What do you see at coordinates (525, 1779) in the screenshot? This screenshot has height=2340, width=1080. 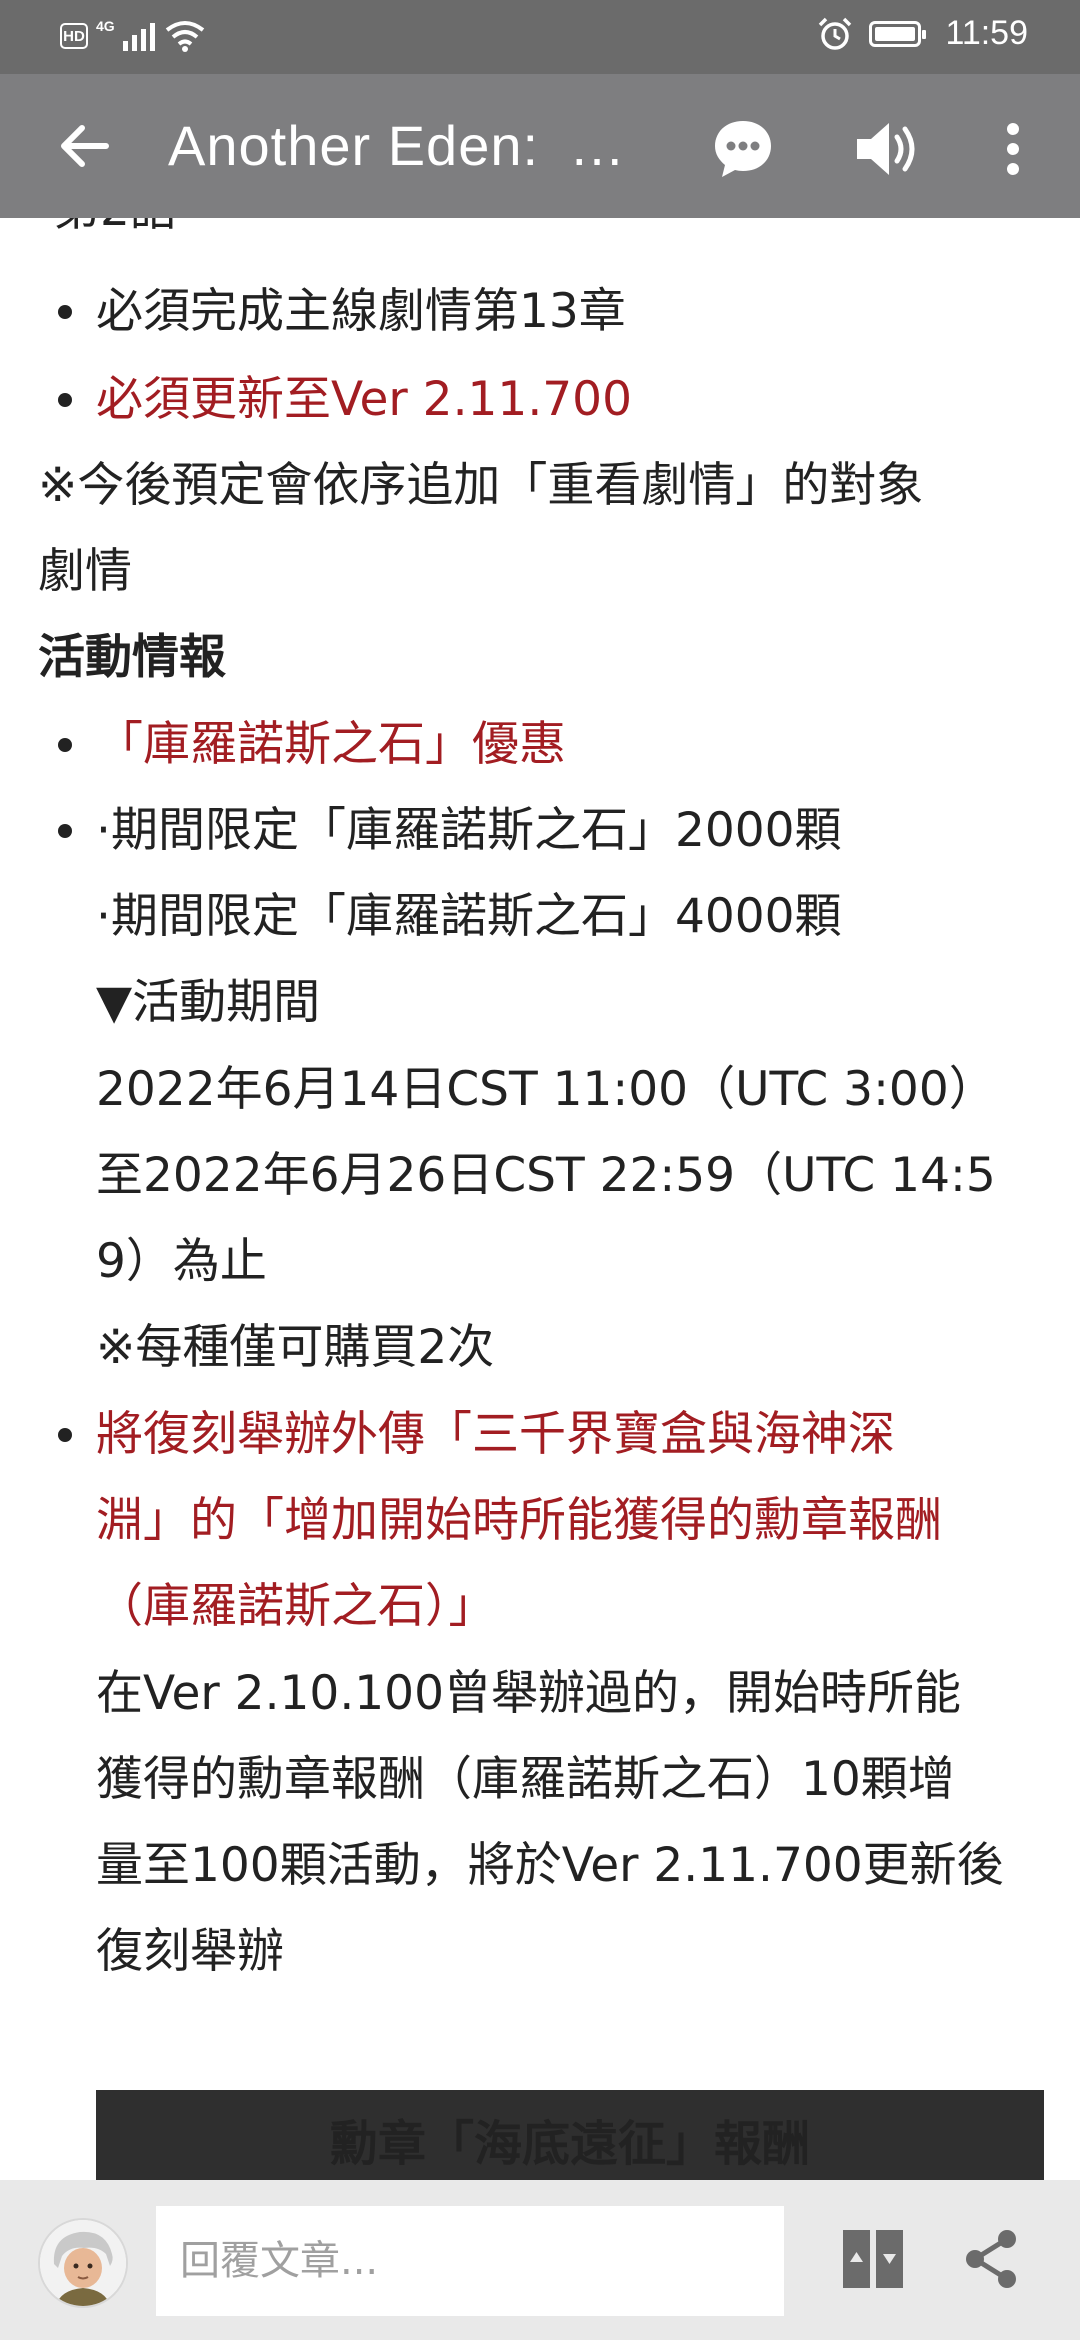 I see `event-description: 獲得的勳章報酬（庫羅諾斯之石）10顆增` at bounding box center [525, 1779].